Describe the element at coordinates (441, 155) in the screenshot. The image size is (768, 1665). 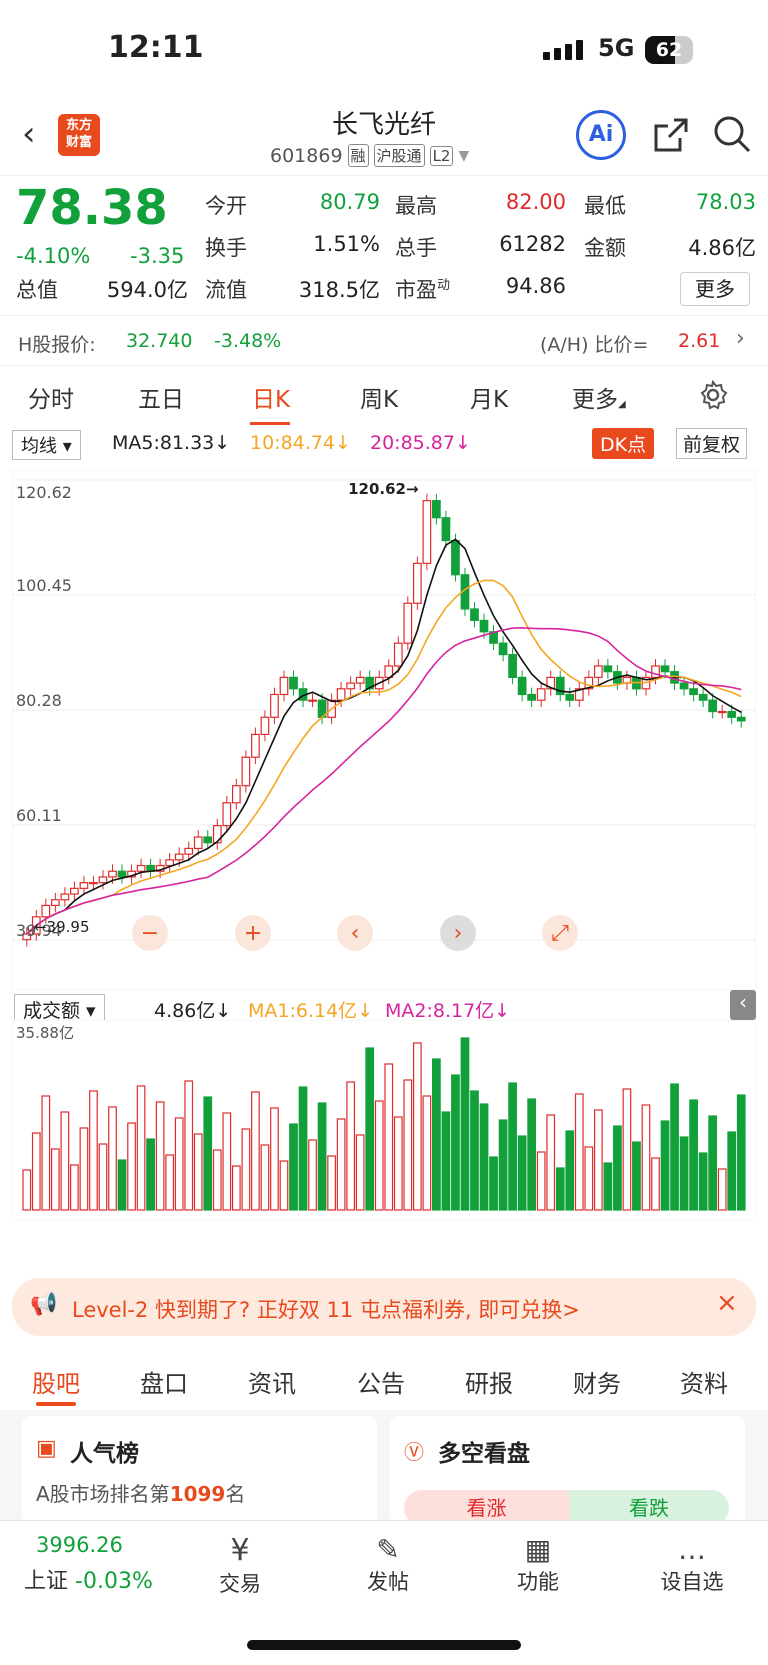
I see `tag-level2: L2` at that location.